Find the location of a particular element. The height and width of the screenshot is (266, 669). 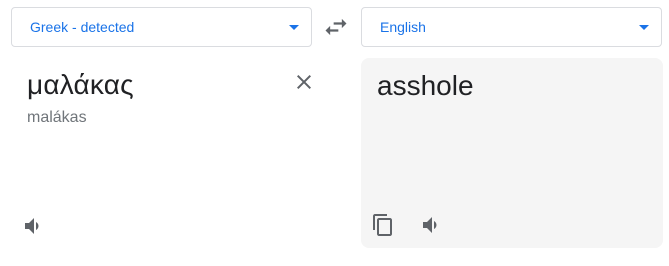

swap-horiz-icon is located at coordinates (336, 27).